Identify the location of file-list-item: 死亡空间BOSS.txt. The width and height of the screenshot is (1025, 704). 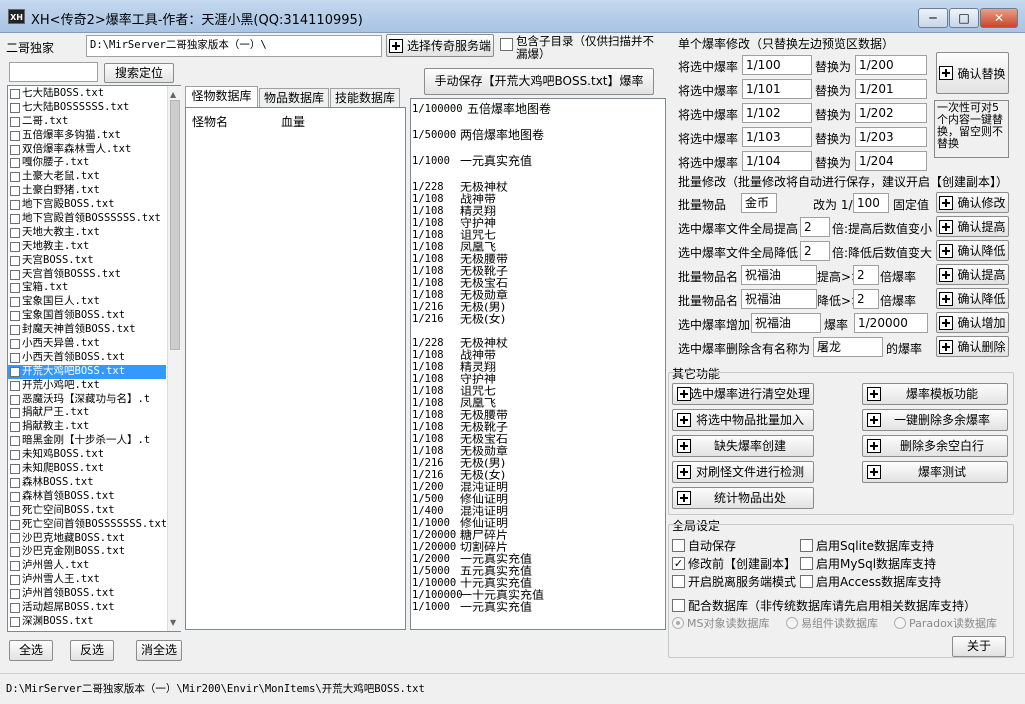
(87, 511).